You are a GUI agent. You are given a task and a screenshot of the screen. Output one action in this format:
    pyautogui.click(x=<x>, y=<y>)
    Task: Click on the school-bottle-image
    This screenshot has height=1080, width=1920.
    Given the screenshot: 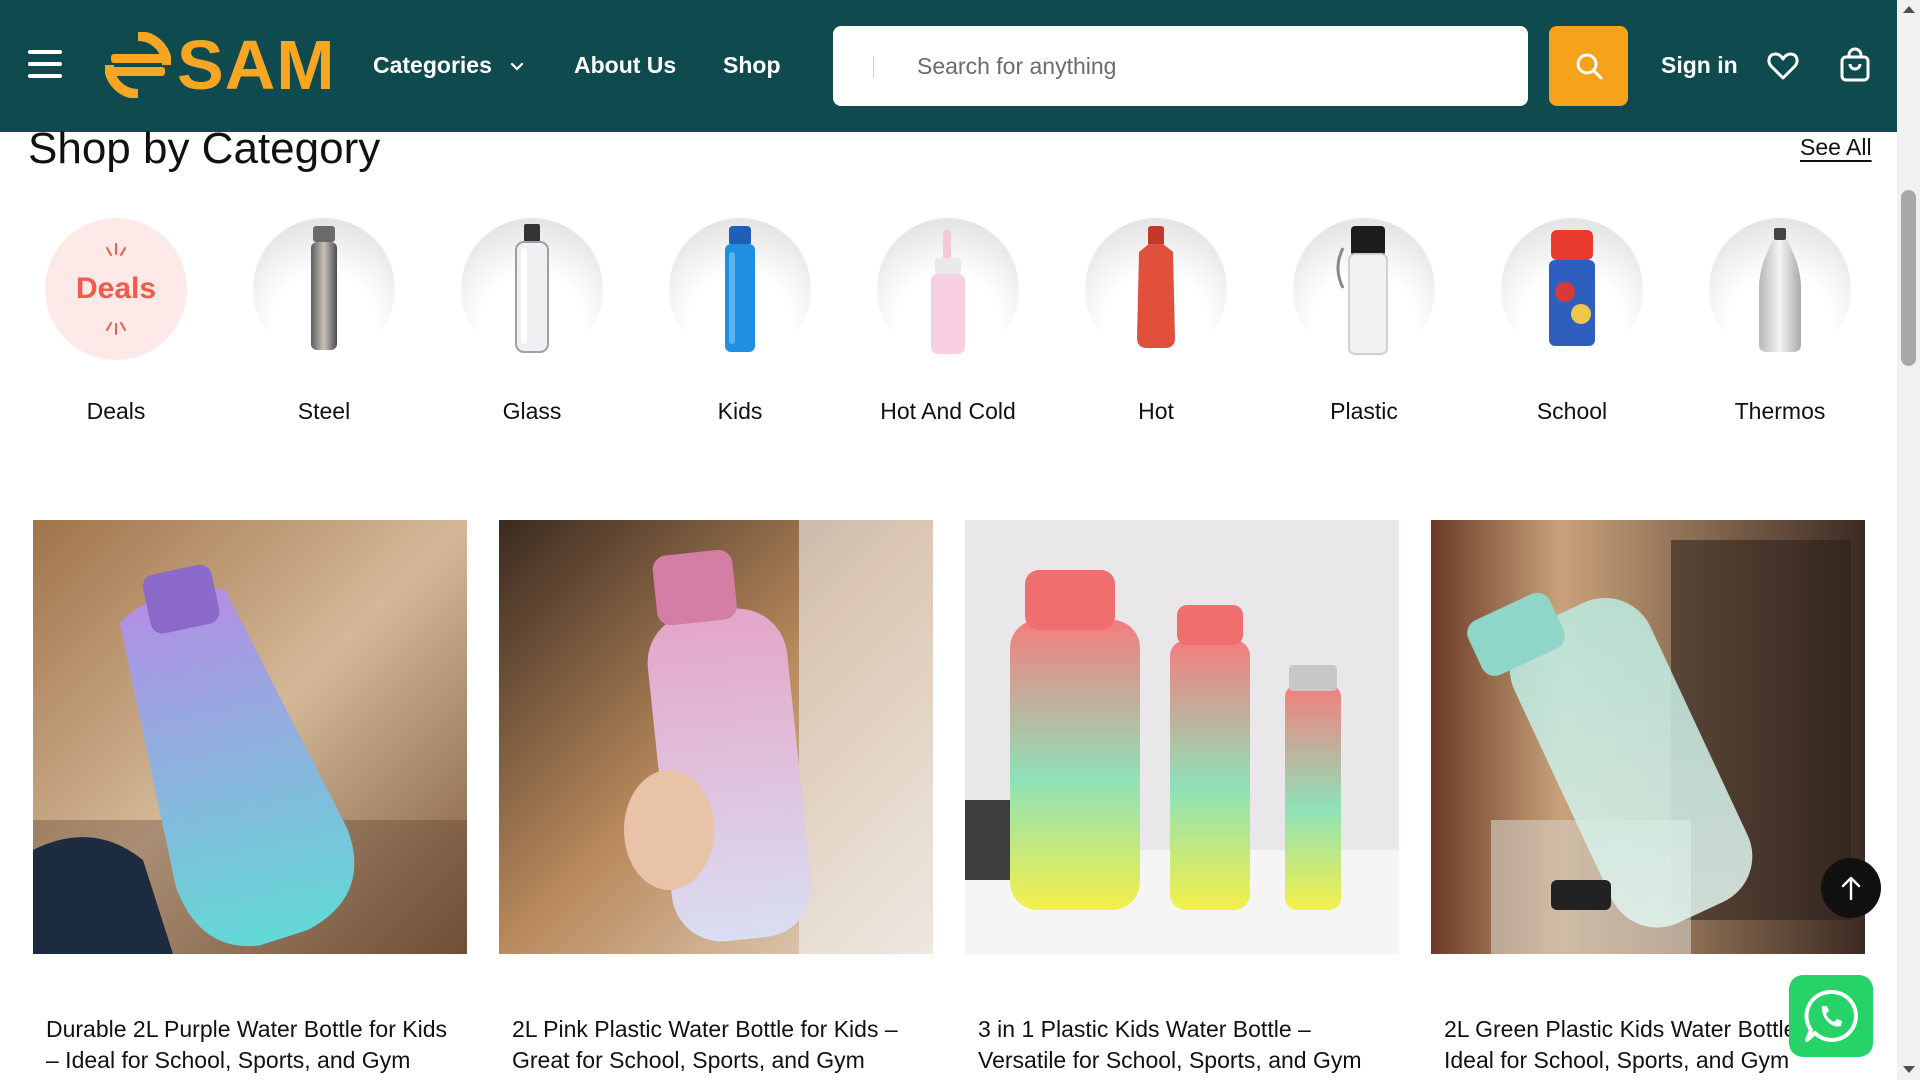 What is the action you would take?
    pyautogui.click(x=1572, y=288)
    